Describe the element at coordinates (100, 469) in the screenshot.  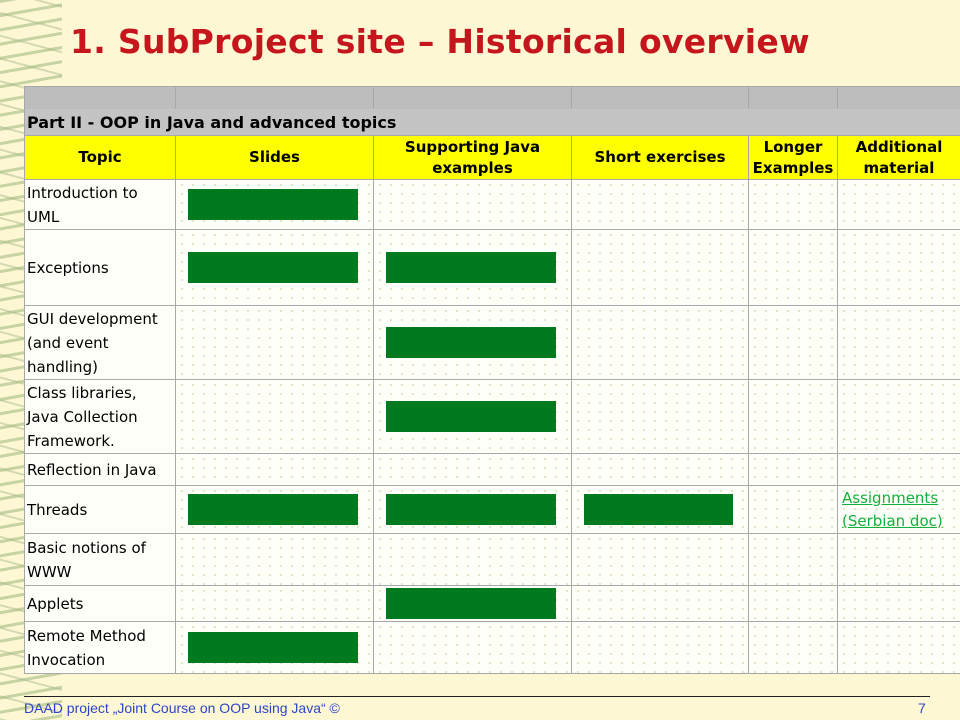
I see `topic-cell: Reflection in Java` at that location.